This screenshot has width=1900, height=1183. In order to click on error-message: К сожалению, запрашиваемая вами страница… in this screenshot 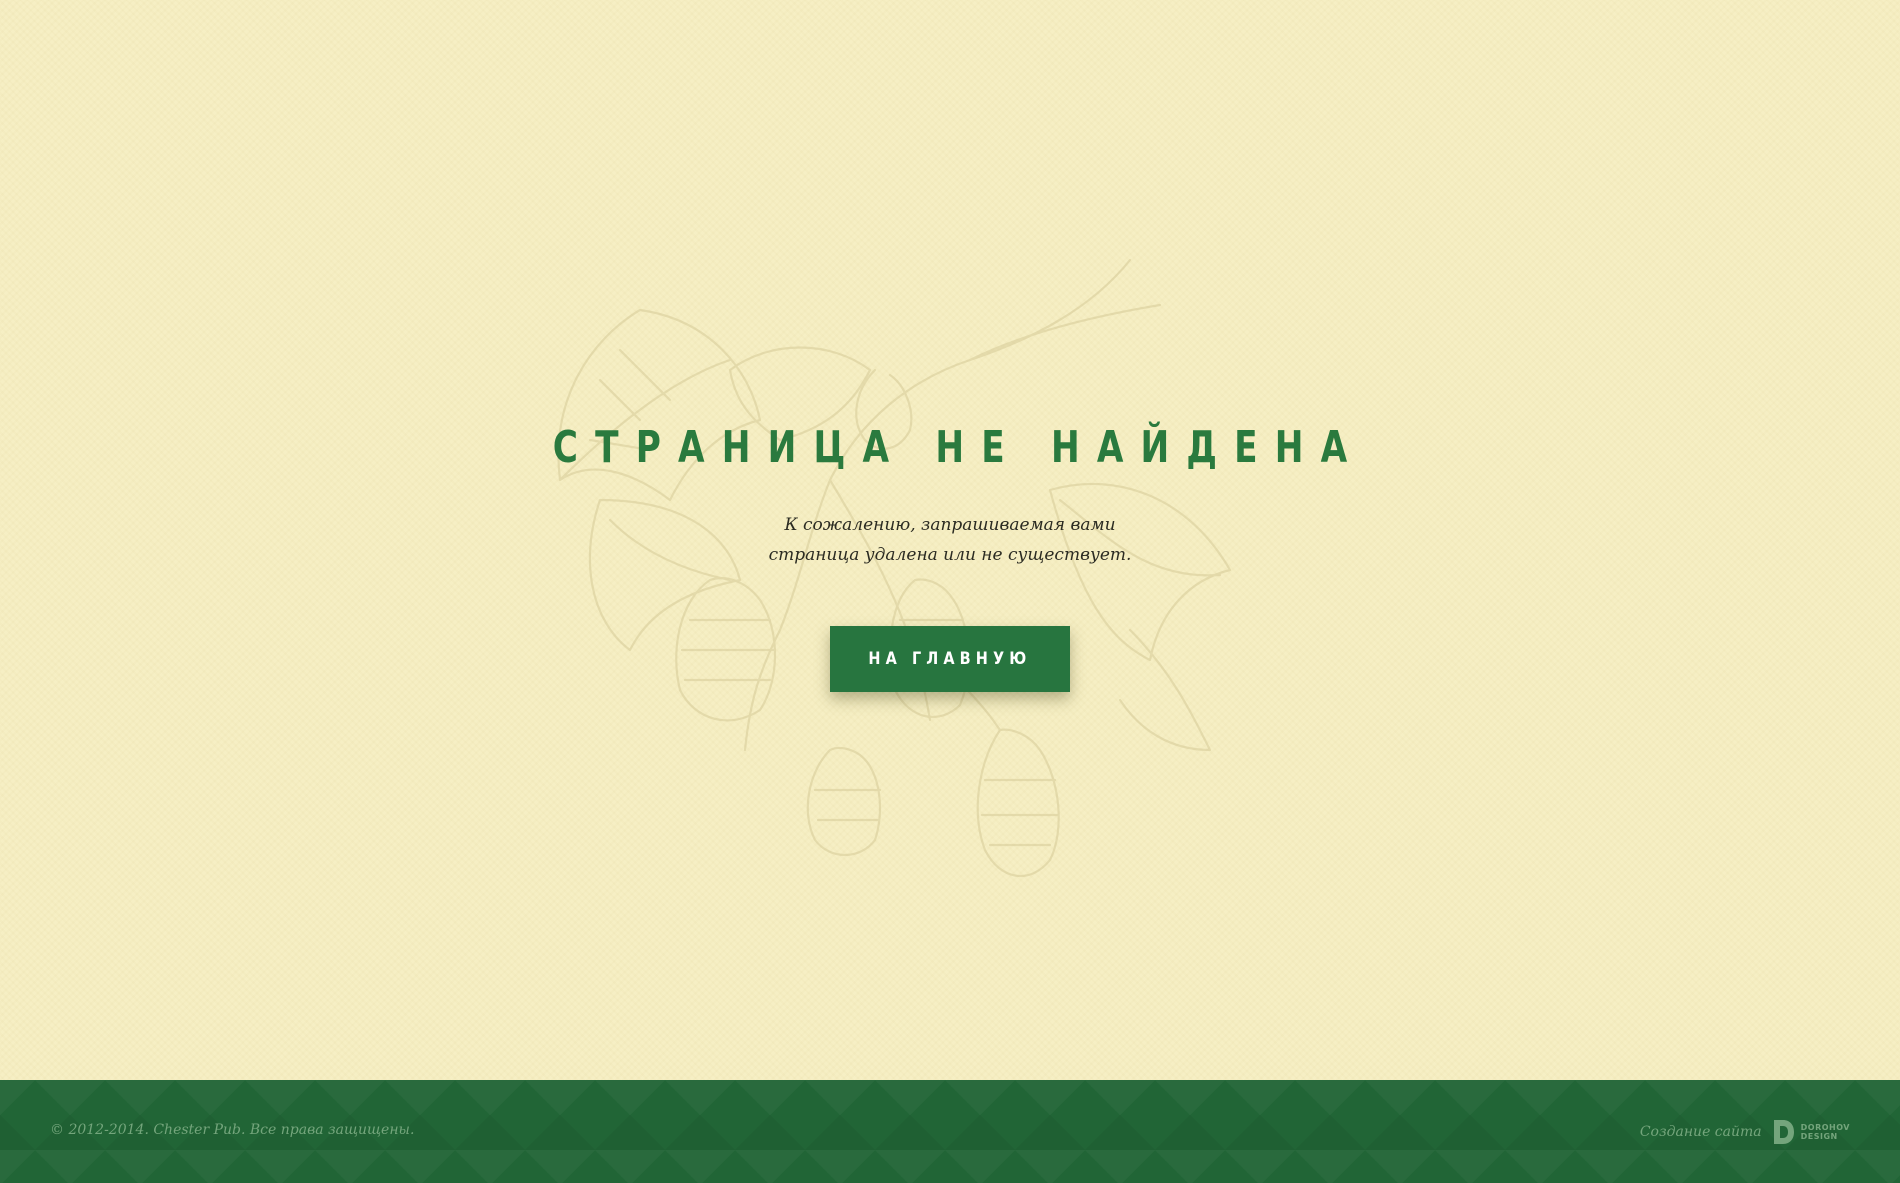, I will do `click(950, 540)`.